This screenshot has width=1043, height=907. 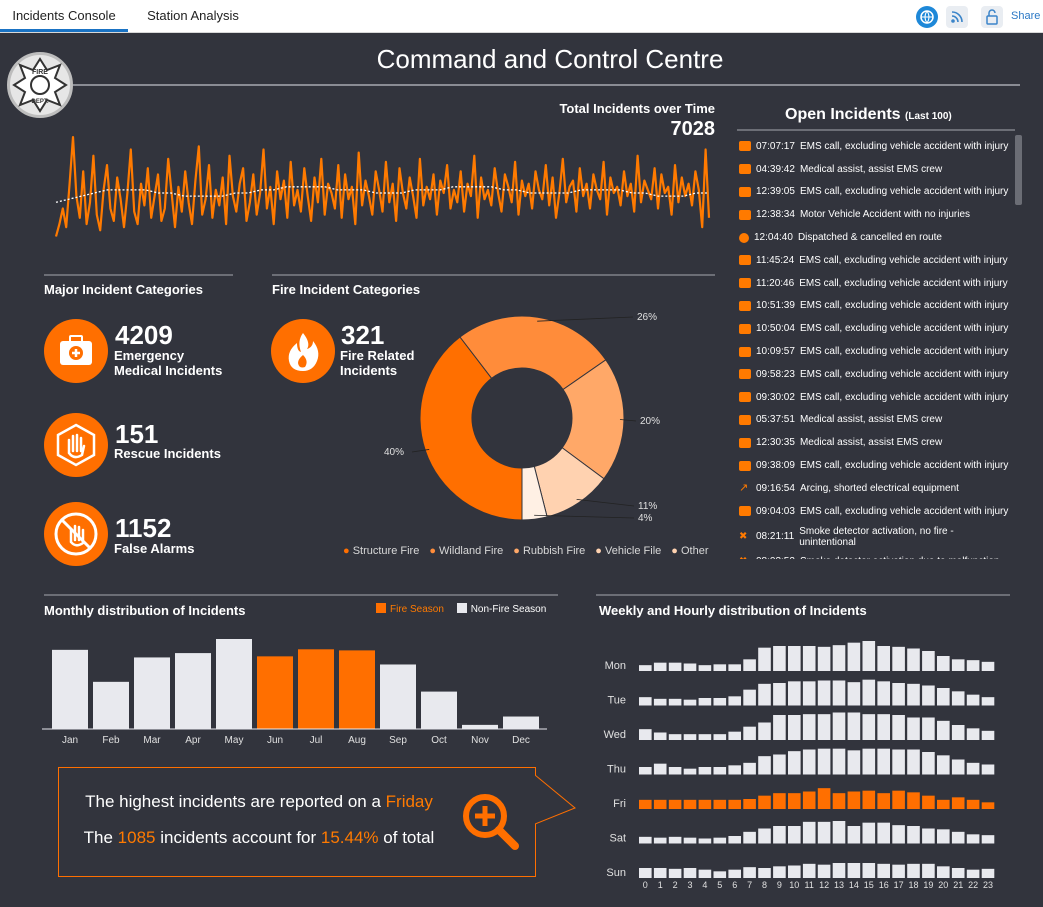 What do you see at coordinates (881, 237) in the screenshot?
I see `open-incident-row: 12:04:40 Dispatched & cancelled en route` at bounding box center [881, 237].